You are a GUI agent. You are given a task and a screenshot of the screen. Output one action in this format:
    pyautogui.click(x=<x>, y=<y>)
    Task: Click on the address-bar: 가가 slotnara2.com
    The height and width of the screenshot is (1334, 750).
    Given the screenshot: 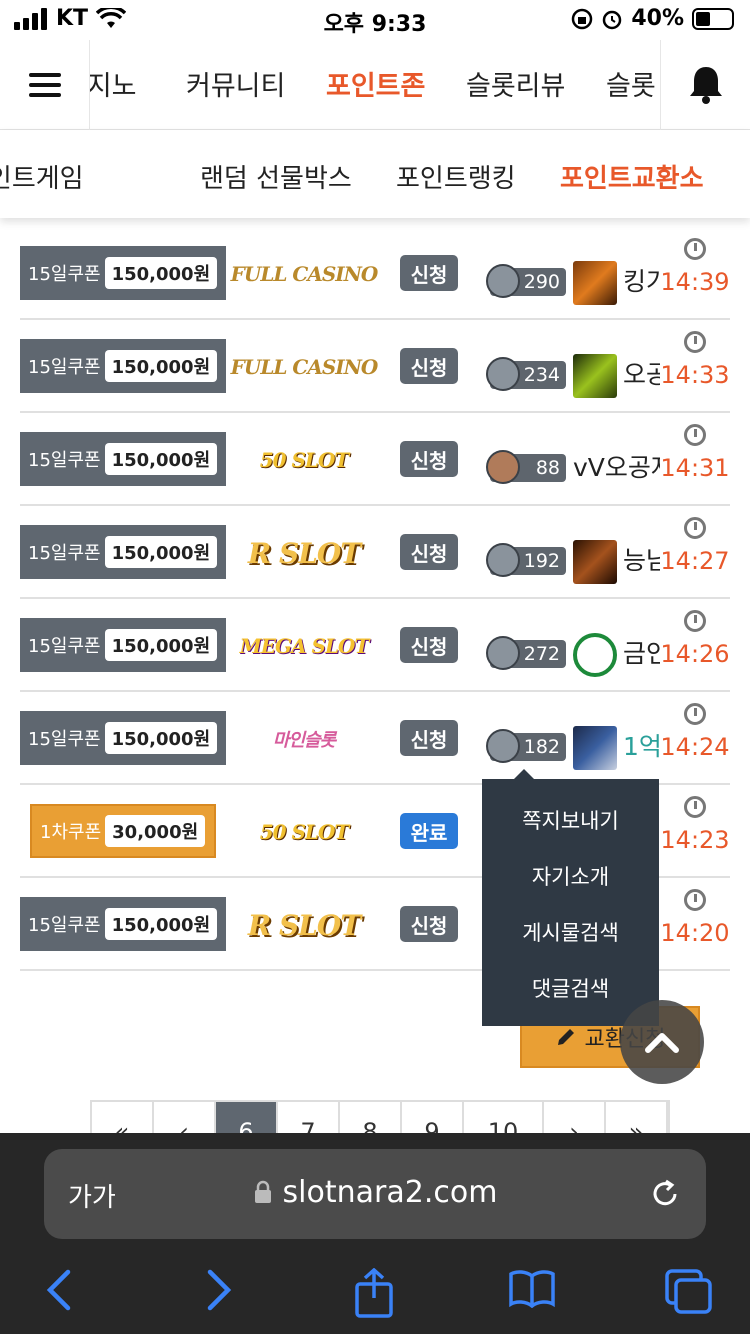 What is the action you would take?
    pyautogui.click(x=375, y=1194)
    